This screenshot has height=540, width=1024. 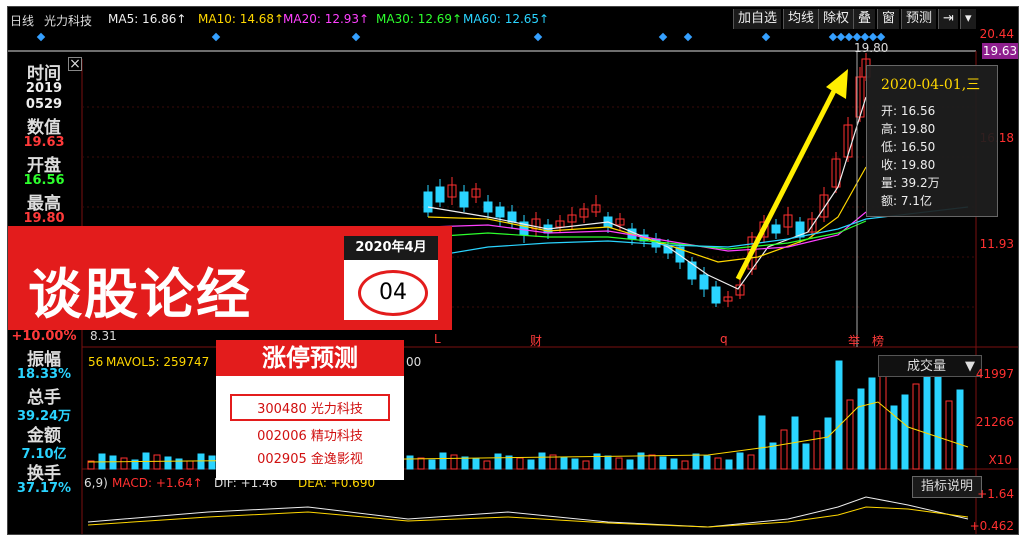 What do you see at coordinates (801, 19) in the screenshot?
I see `ma-button: 均线` at bounding box center [801, 19].